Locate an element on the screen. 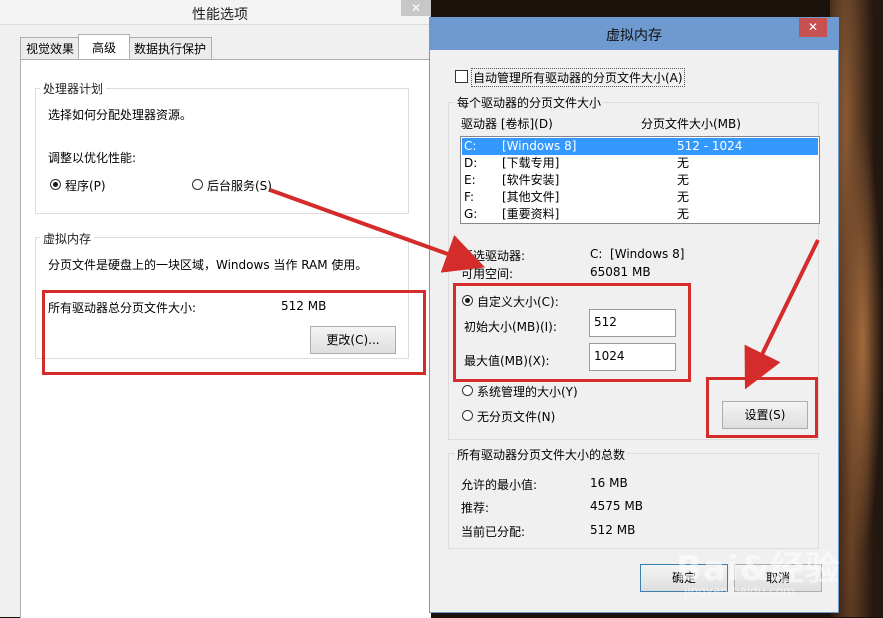  baidu-watermark-url: jingyan.baidu.com is located at coordinates (739, 591).